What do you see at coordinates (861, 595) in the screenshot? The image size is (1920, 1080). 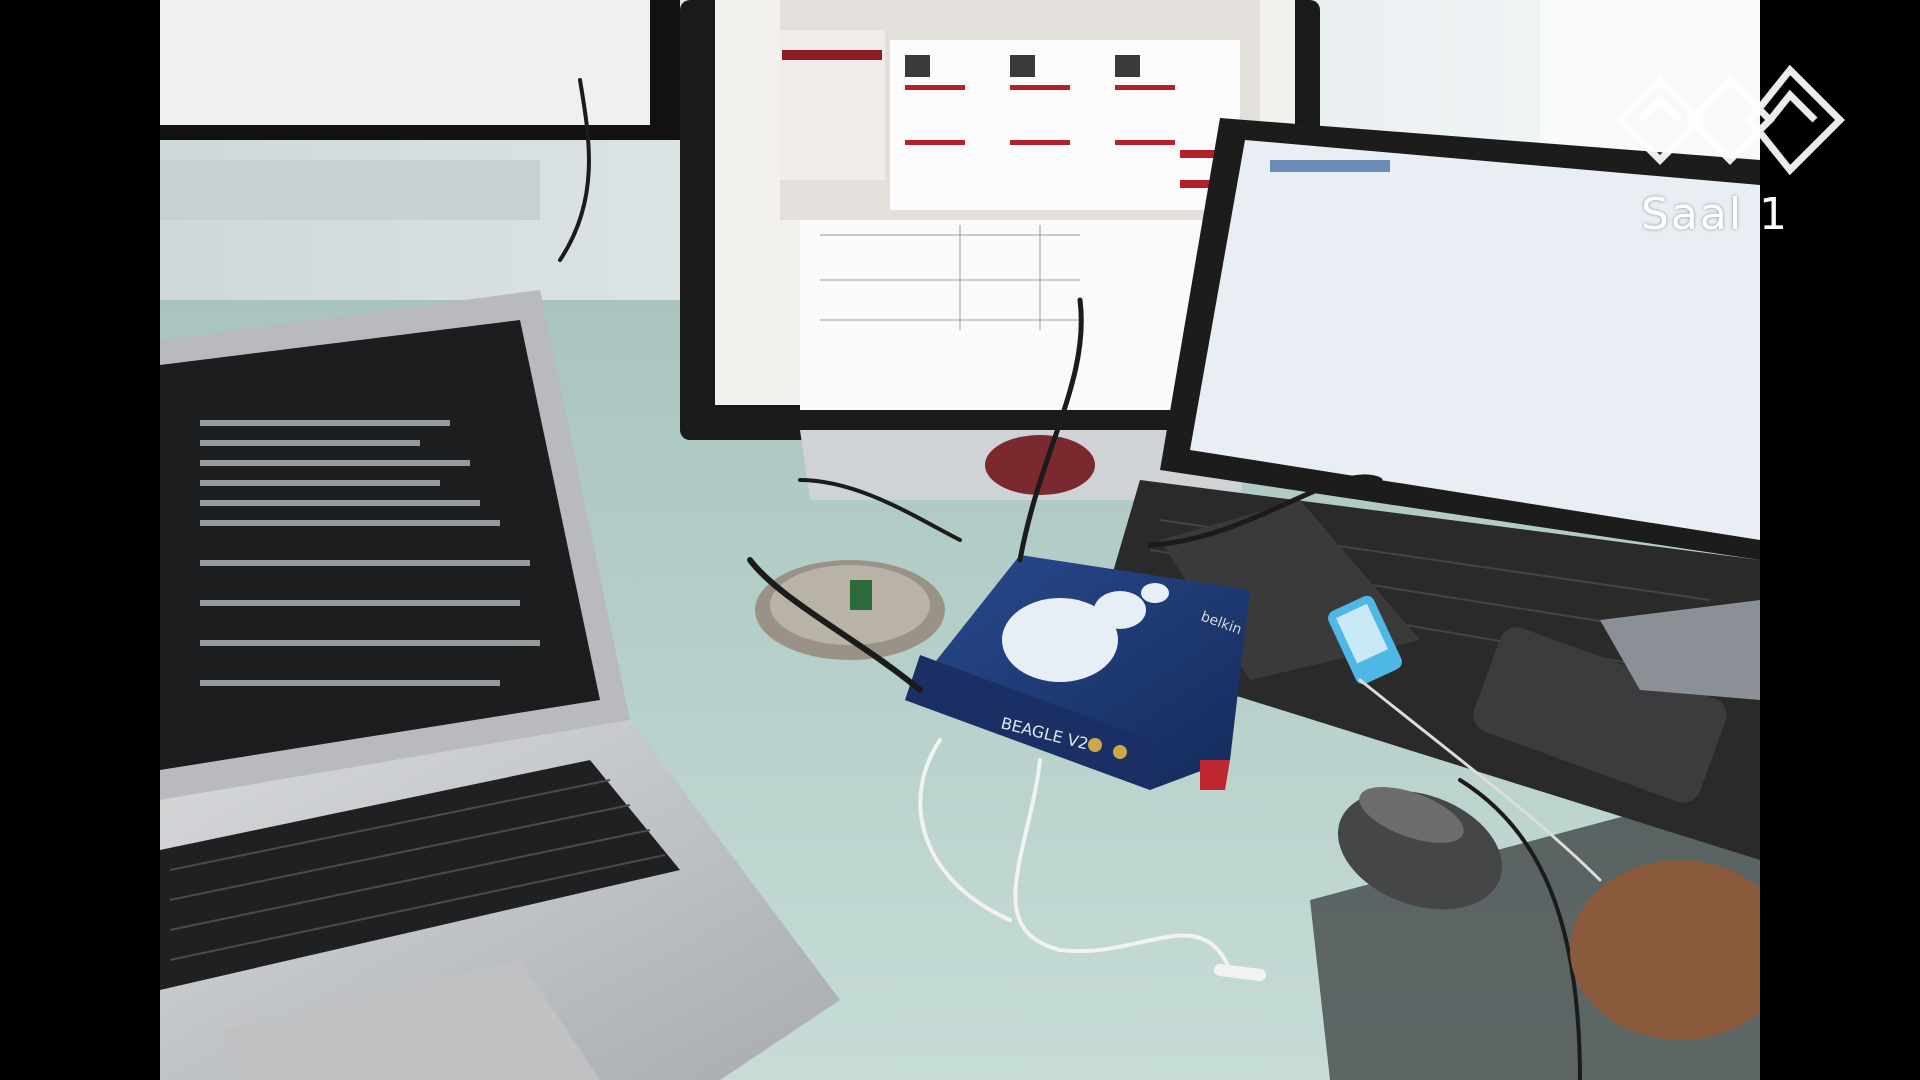 I see `small-usb-device` at bounding box center [861, 595].